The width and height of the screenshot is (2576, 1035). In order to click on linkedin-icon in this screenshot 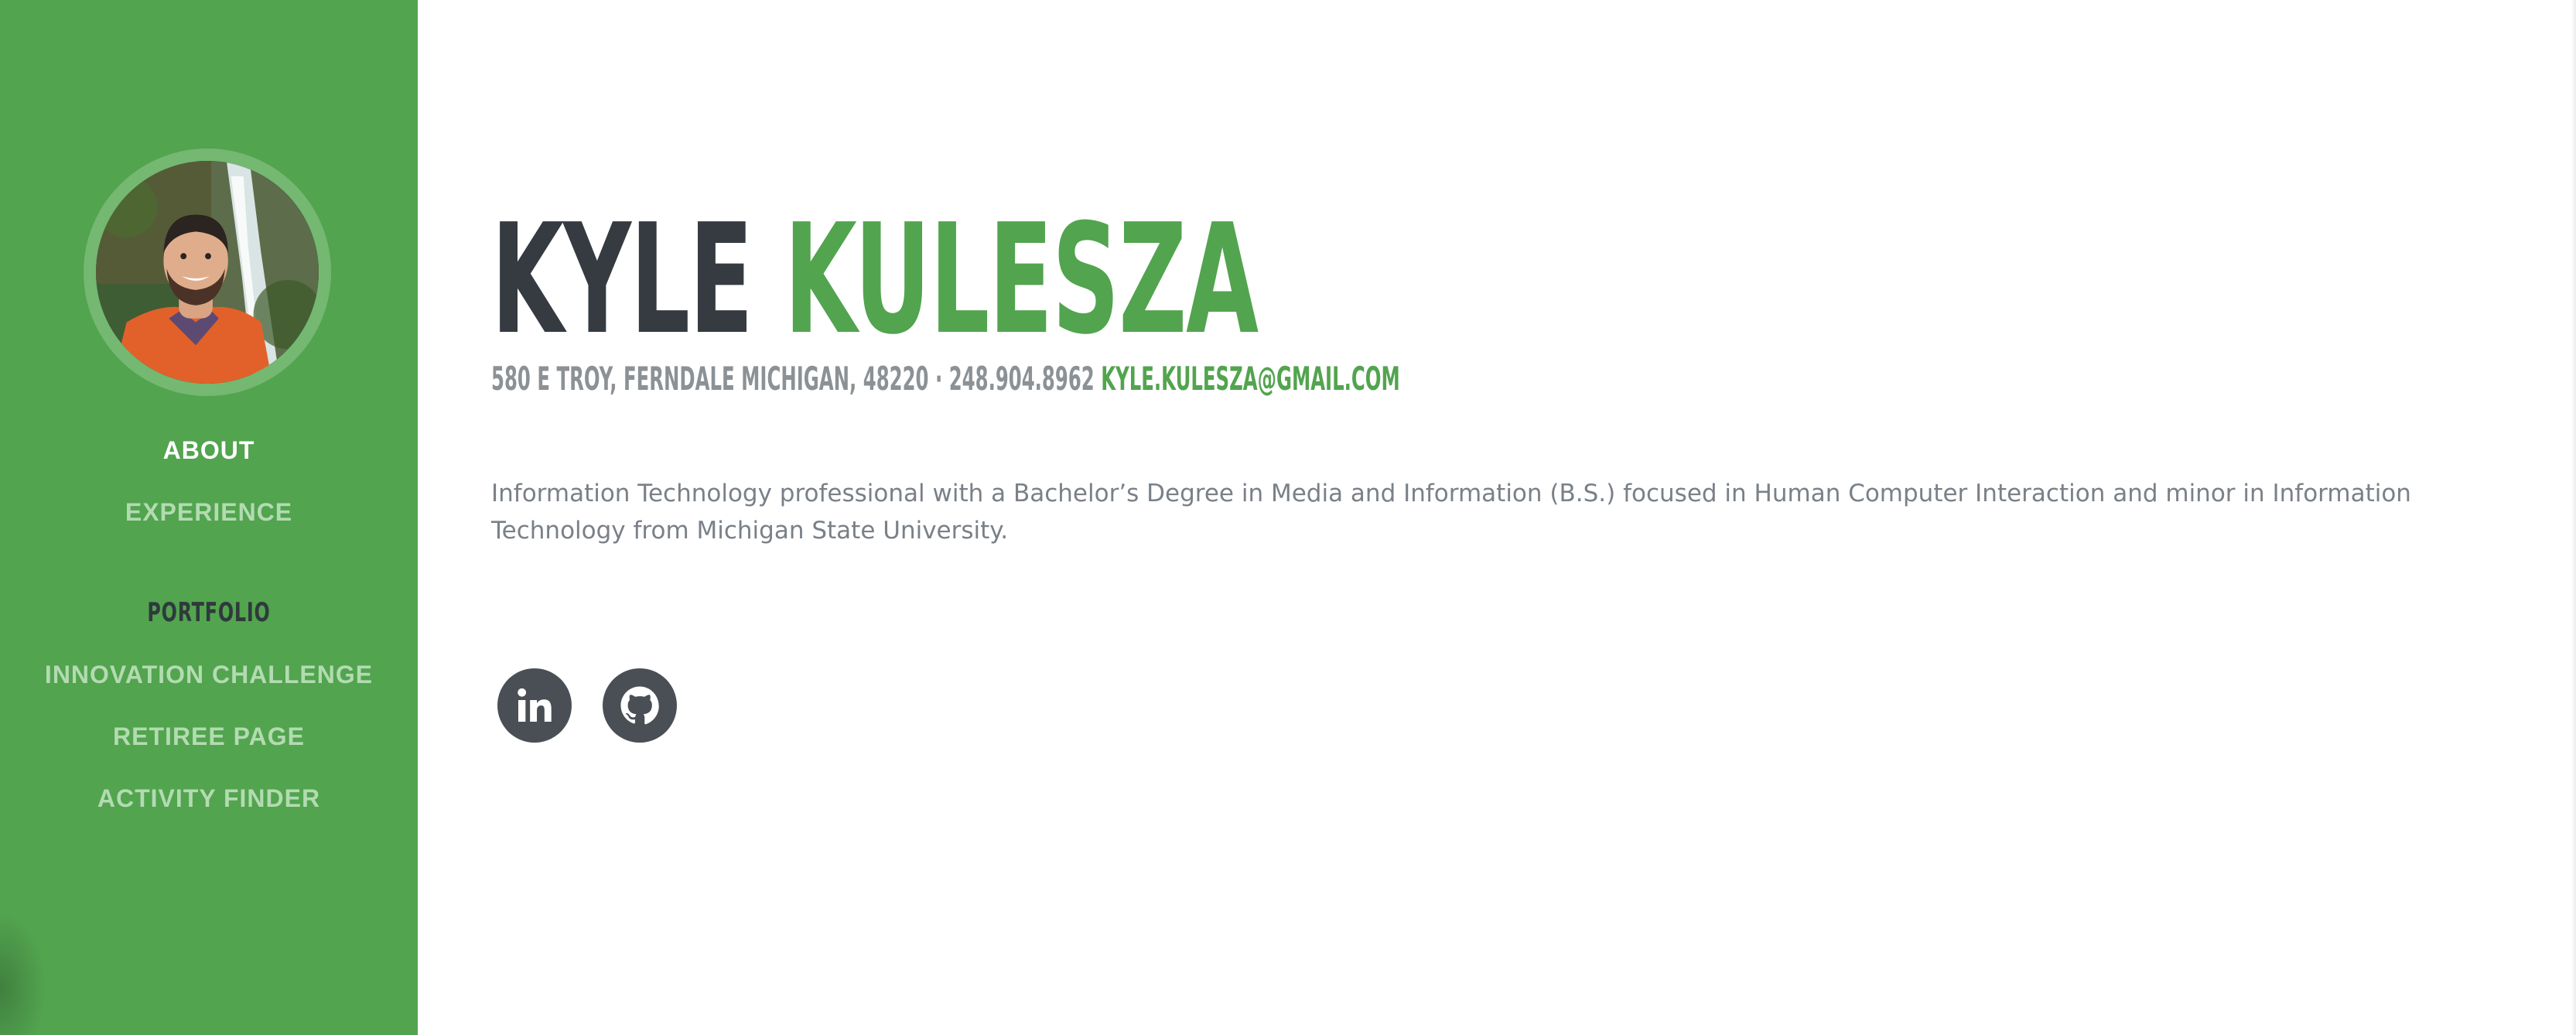, I will do `click(535, 705)`.